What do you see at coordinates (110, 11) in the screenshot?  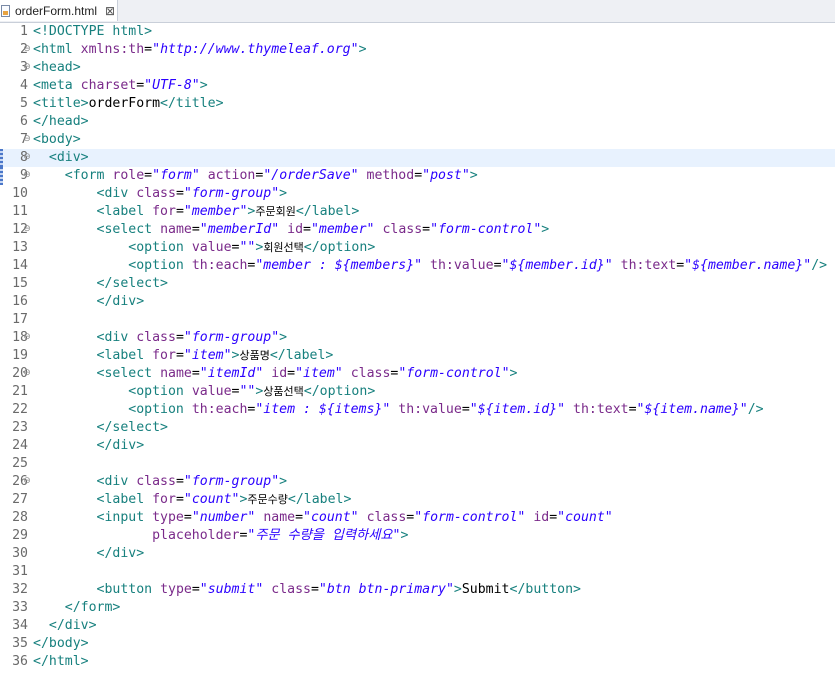 I see `close-icon: ⊠` at bounding box center [110, 11].